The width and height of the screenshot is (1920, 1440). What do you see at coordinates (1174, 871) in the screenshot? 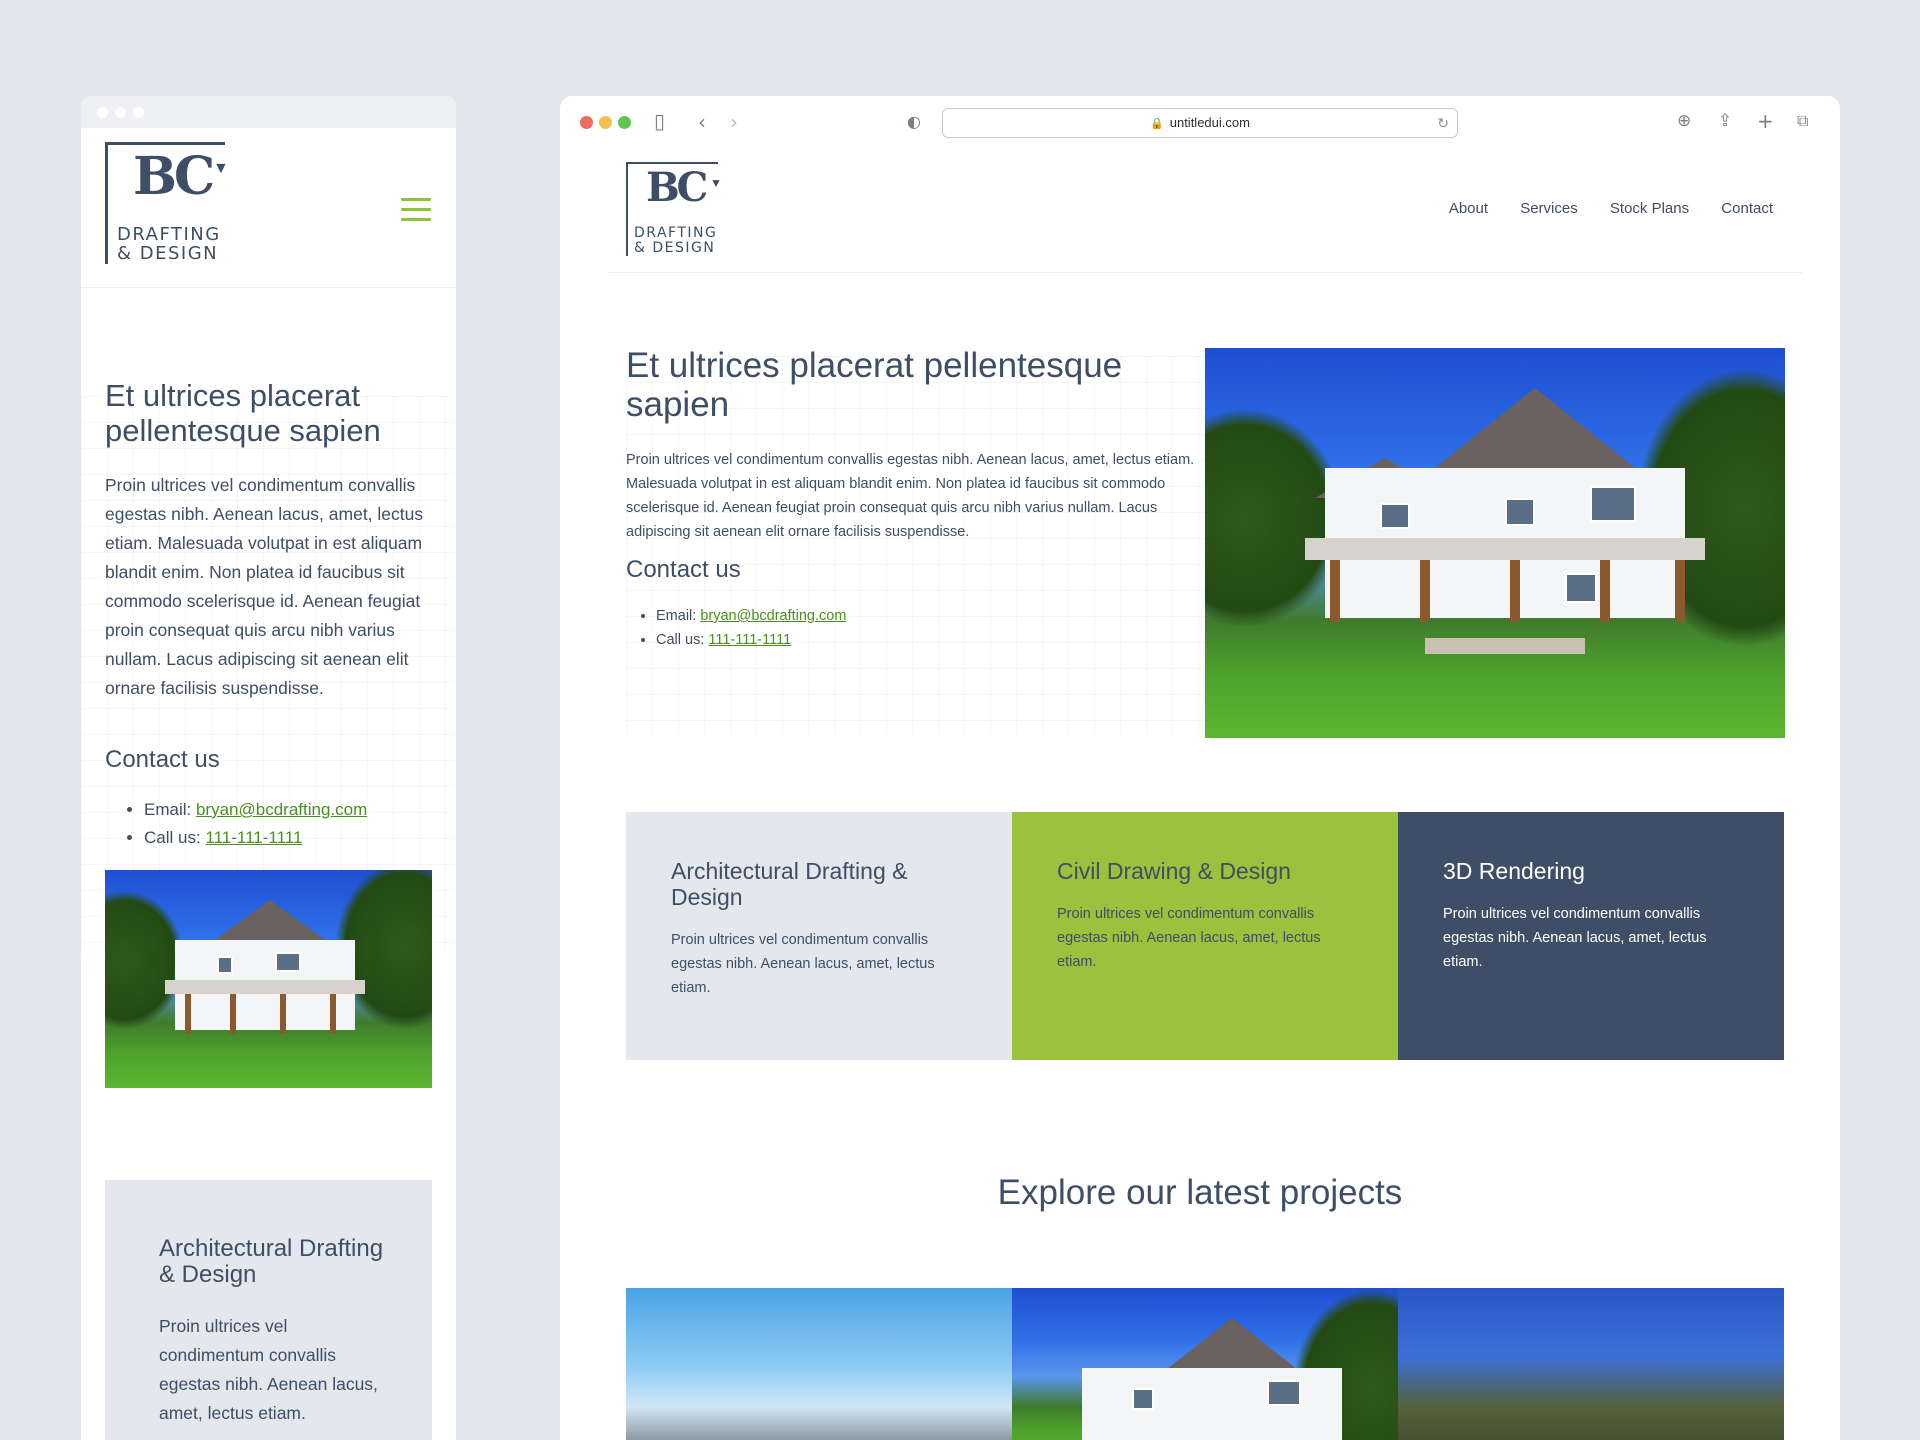
I see `service-card-title: Civil Drawing & Design` at bounding box center [1174, 871].